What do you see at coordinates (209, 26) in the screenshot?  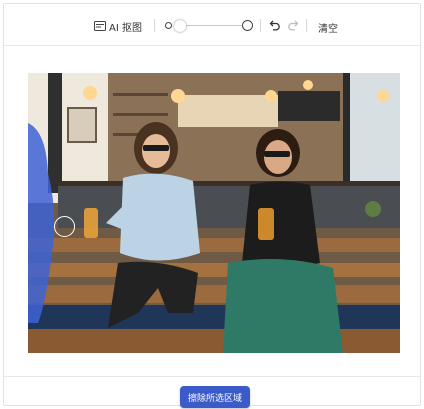 I see `brush-size-slider` at bounding box center [209, 26].